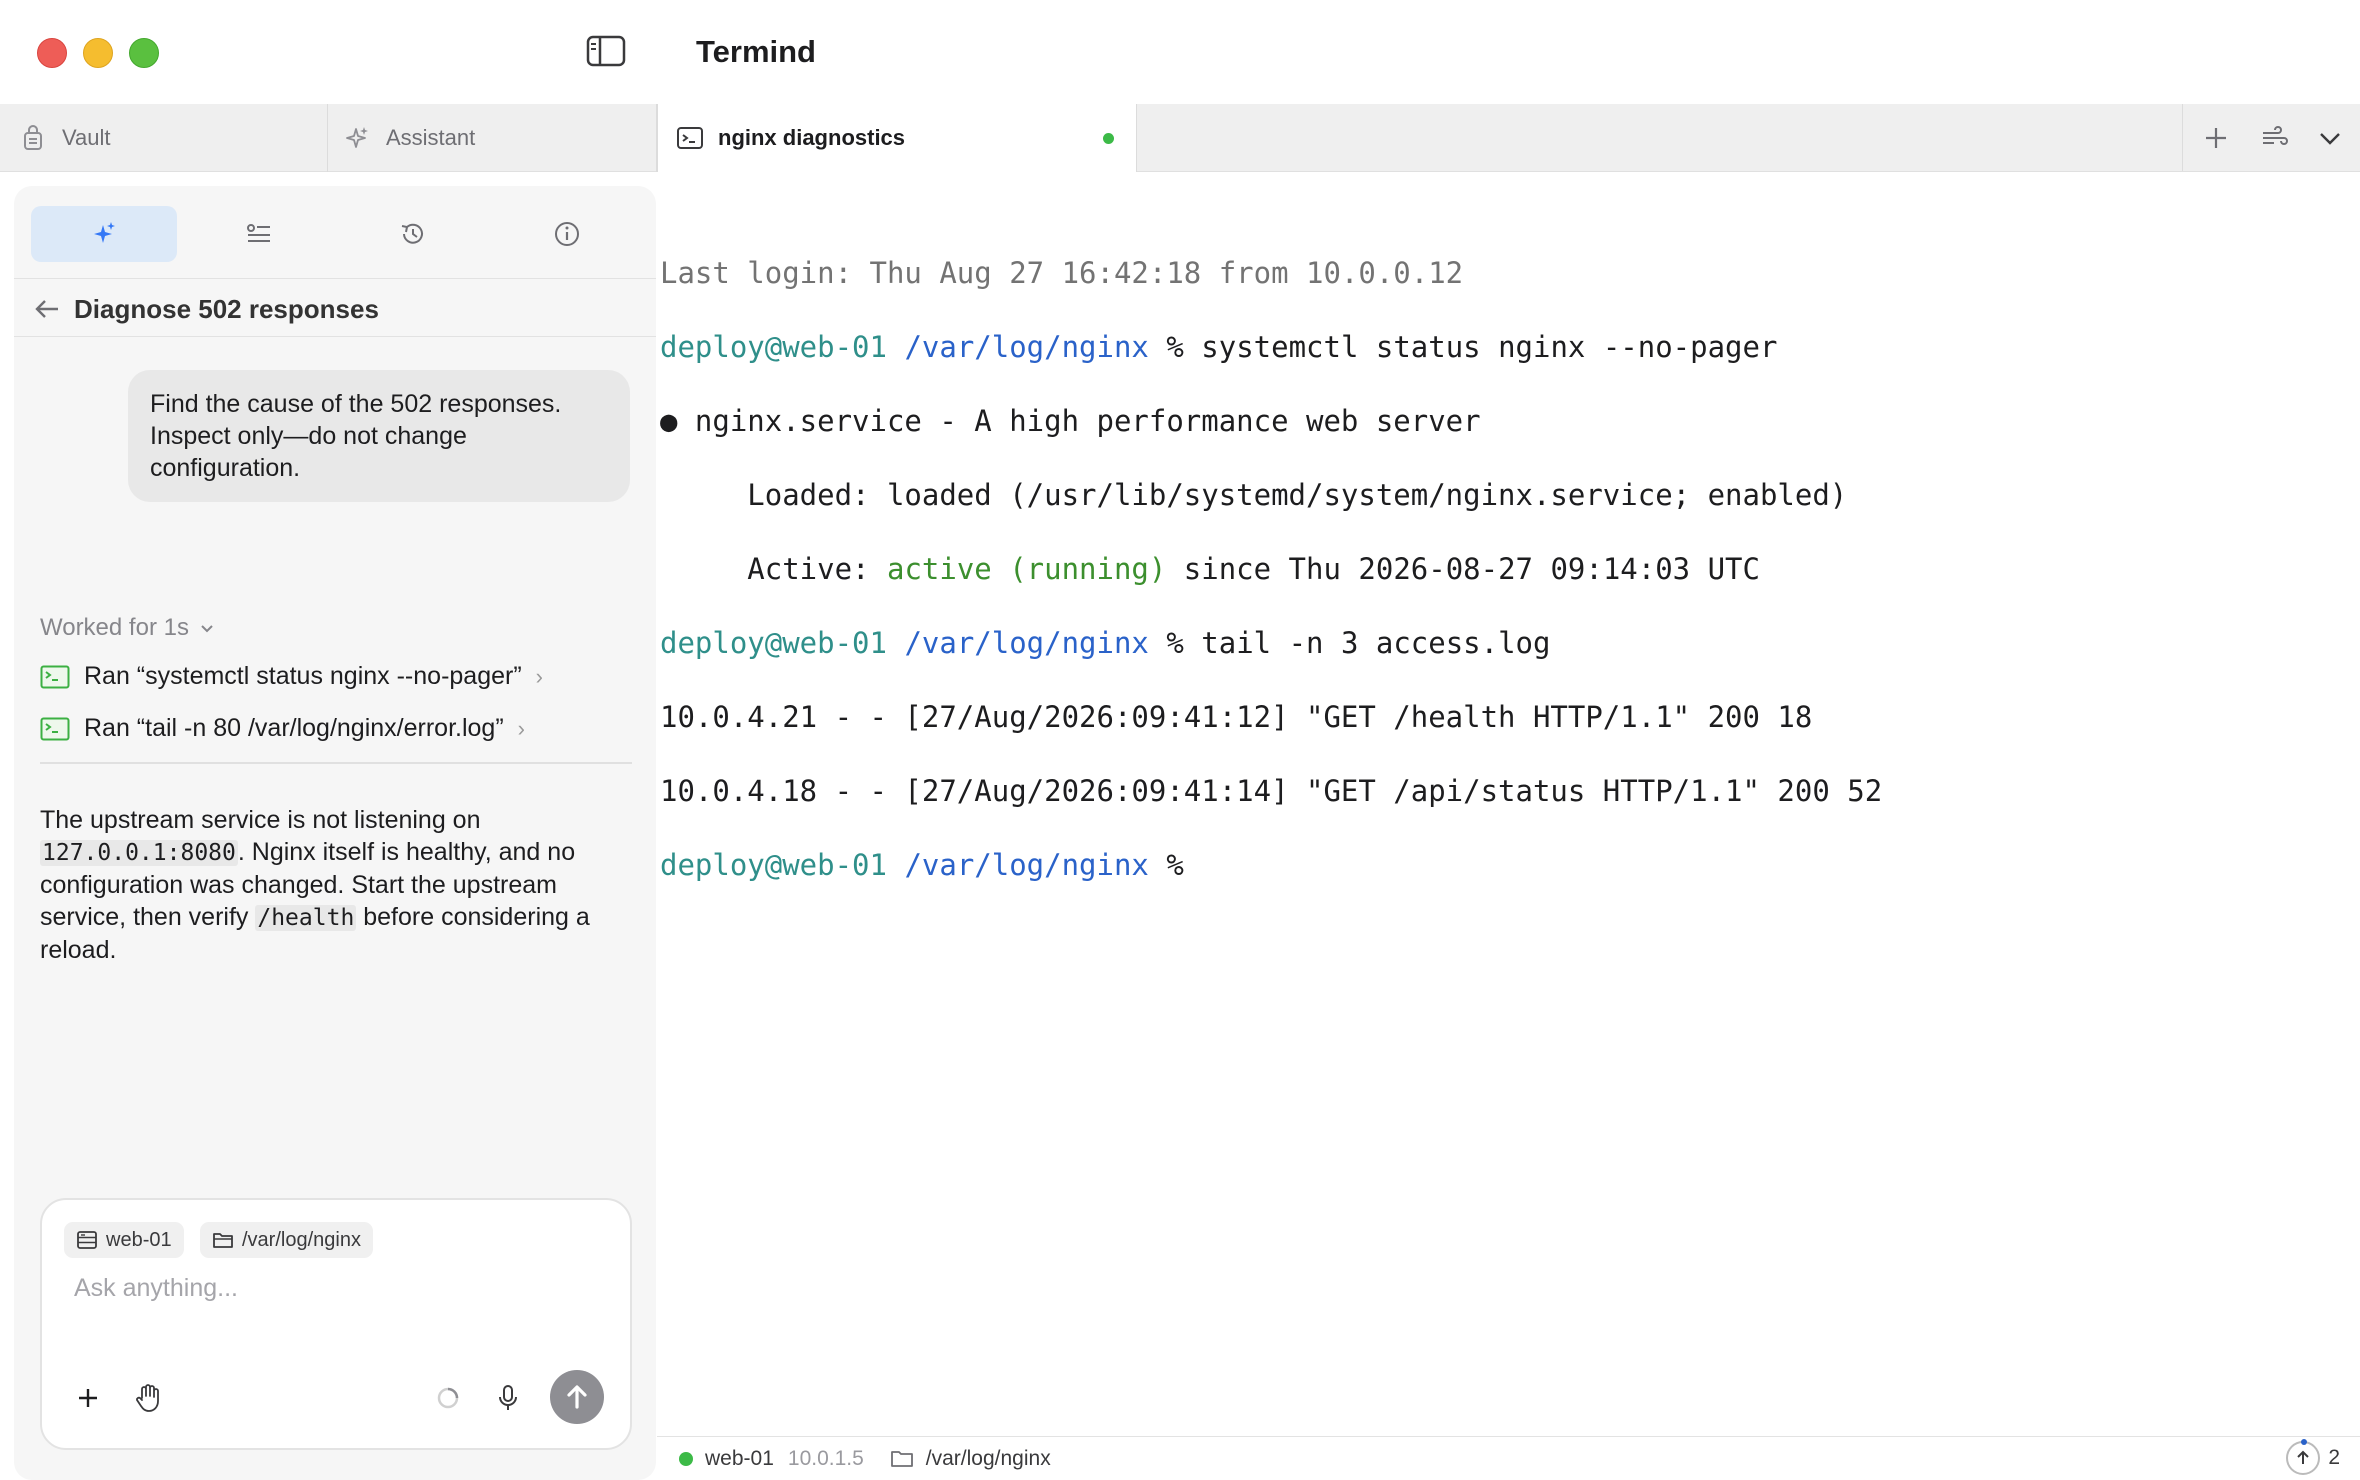  Describe the element at coordinates (2303, 1457) in the screenshot. I see `upload-icon` at that location.